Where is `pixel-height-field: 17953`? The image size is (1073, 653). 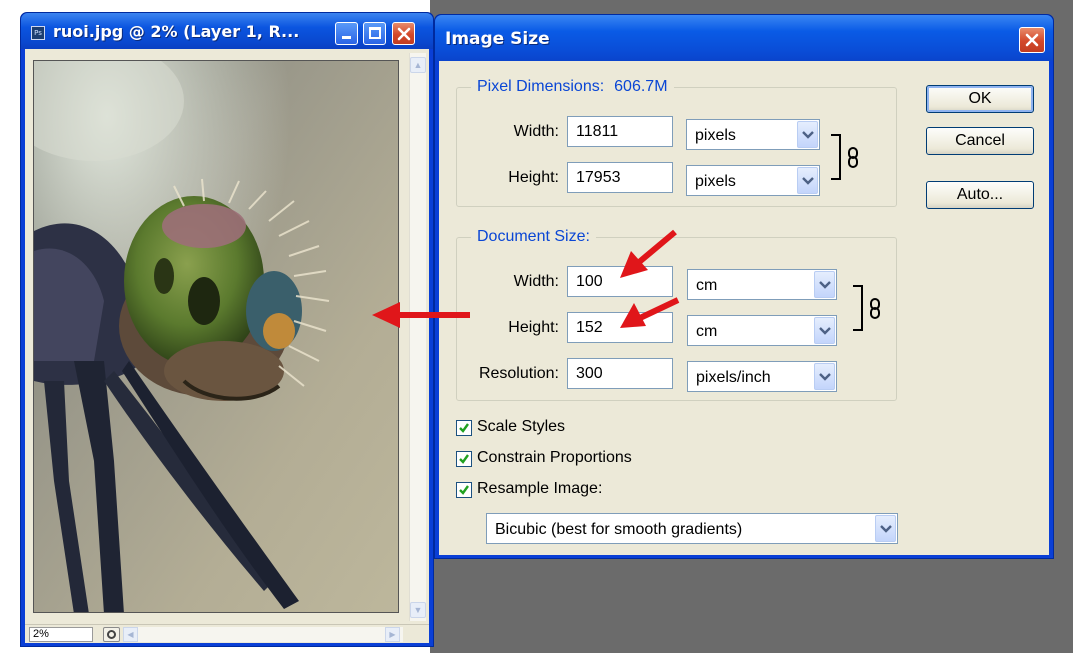
pixel-height-field: 17953 is located at coordinates (620, 177).